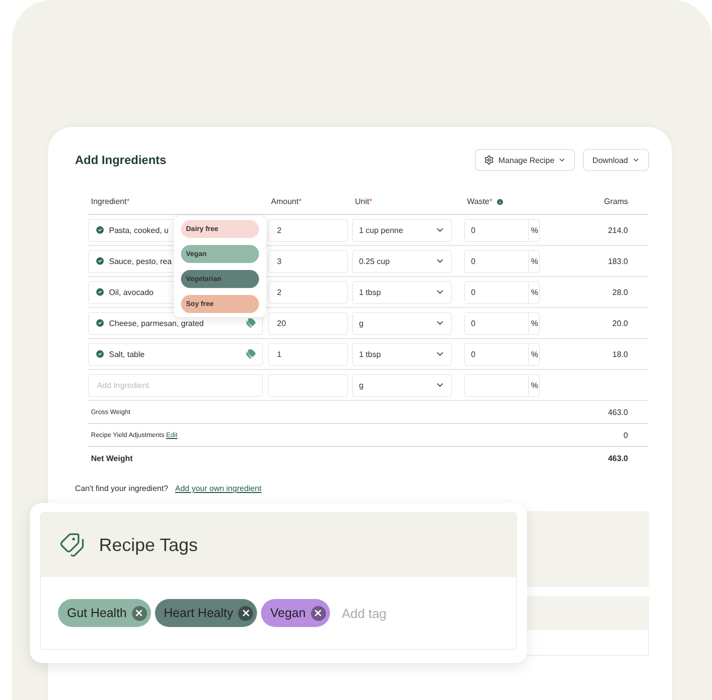 This screenshot has height=700, width=712. What do you see at coordinates (616, 201) in the screenshot?
I see `column-header: Grams` at bounding box center [616, 201].